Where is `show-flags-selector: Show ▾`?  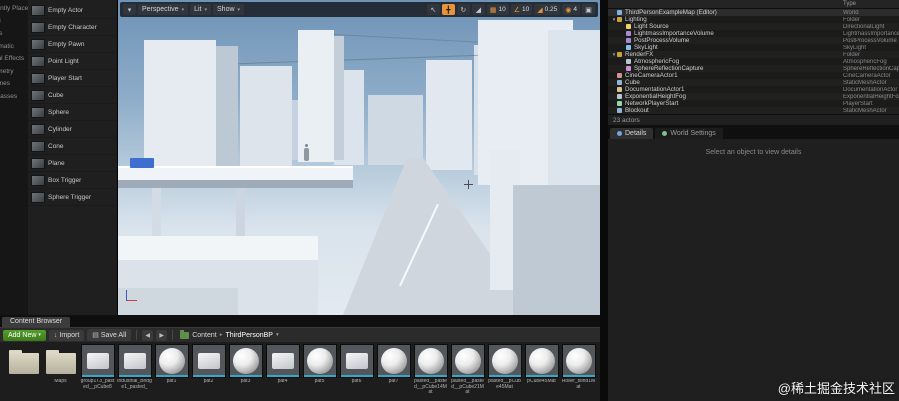
show-flags-selector: Show ▾ is located at coordinates (229, 9).